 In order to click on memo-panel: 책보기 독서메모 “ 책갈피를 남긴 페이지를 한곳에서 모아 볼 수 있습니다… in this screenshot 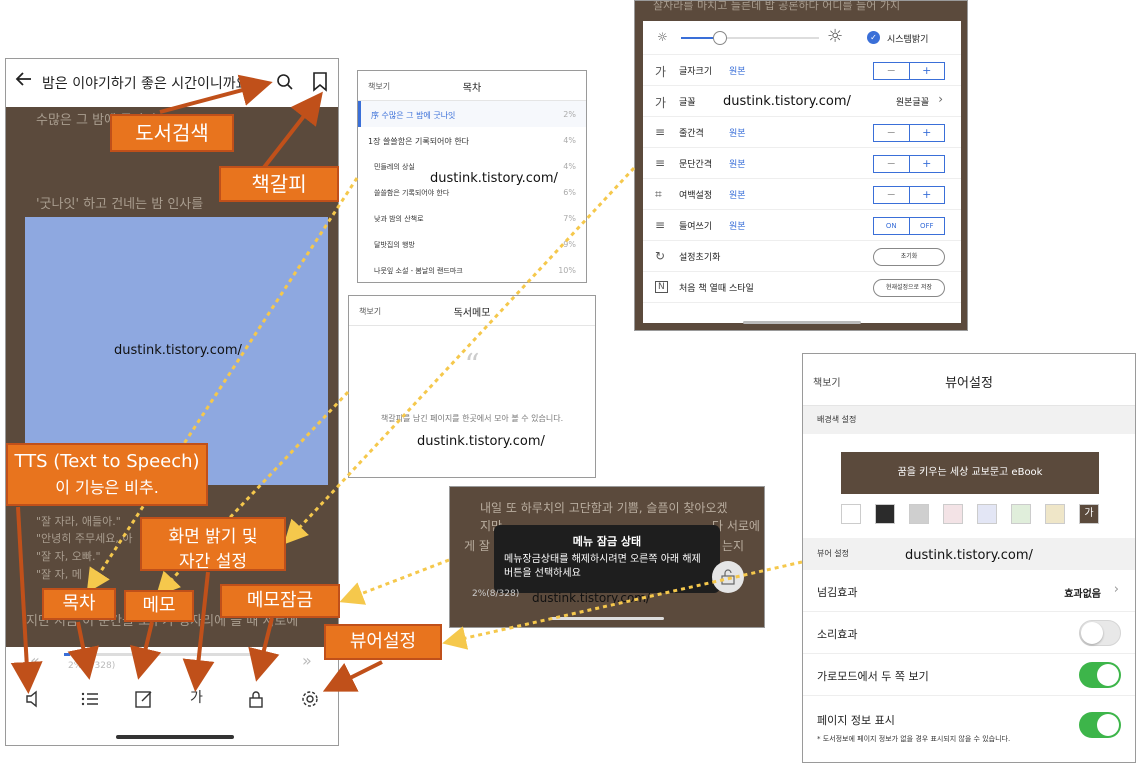, I will do `click(472, 386)`.